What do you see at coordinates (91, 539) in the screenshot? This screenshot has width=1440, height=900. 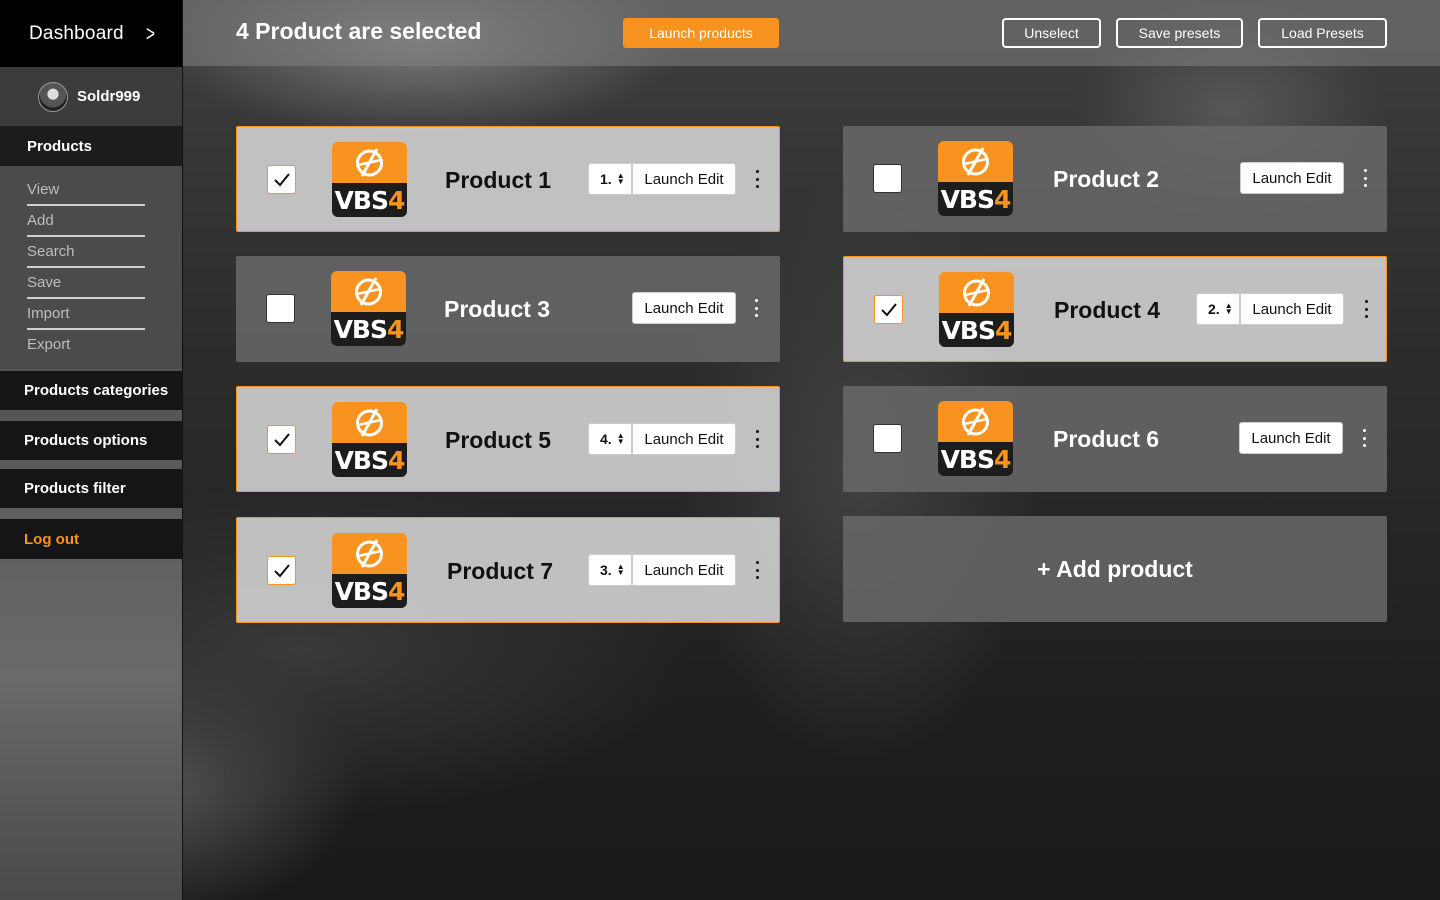 I see `logout-button: Log out` at bounding box center [91, 539].